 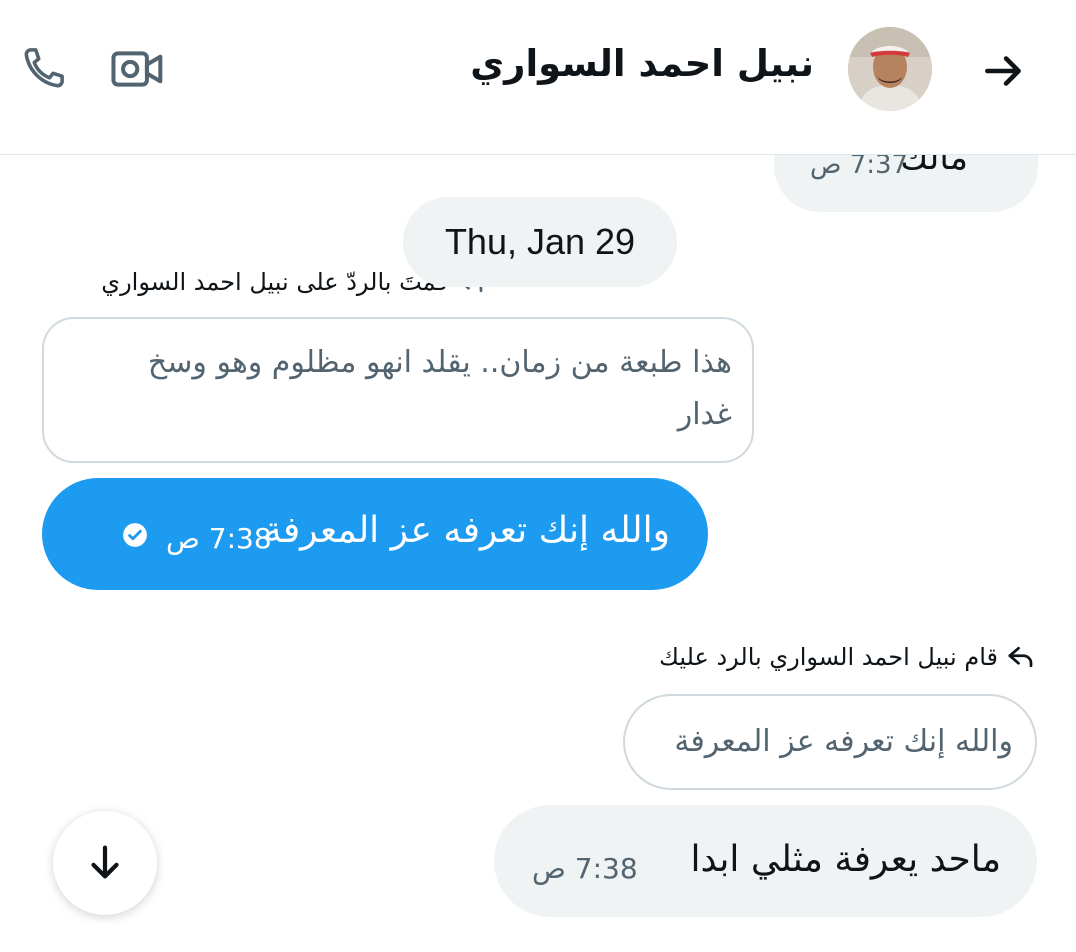 I want to click on video-camera-icon, so click(x=138, y=69).